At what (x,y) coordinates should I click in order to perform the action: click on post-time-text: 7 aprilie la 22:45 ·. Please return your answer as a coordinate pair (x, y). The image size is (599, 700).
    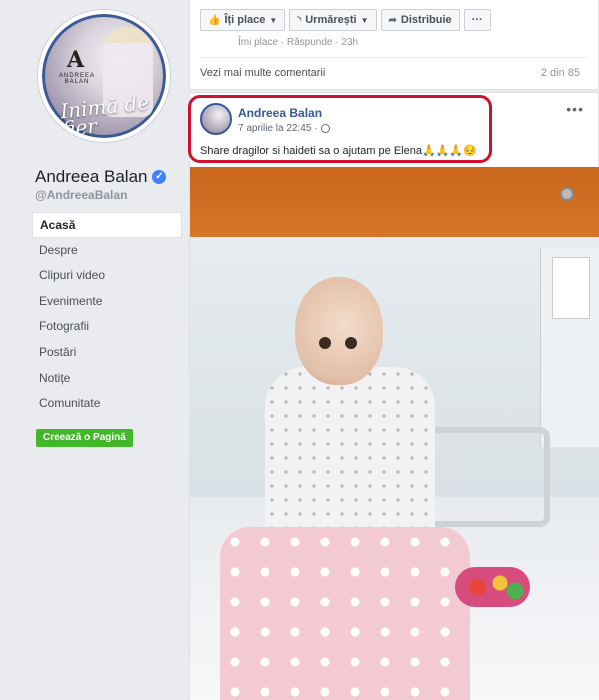
    Looking at the image, I should click on (278, 128).